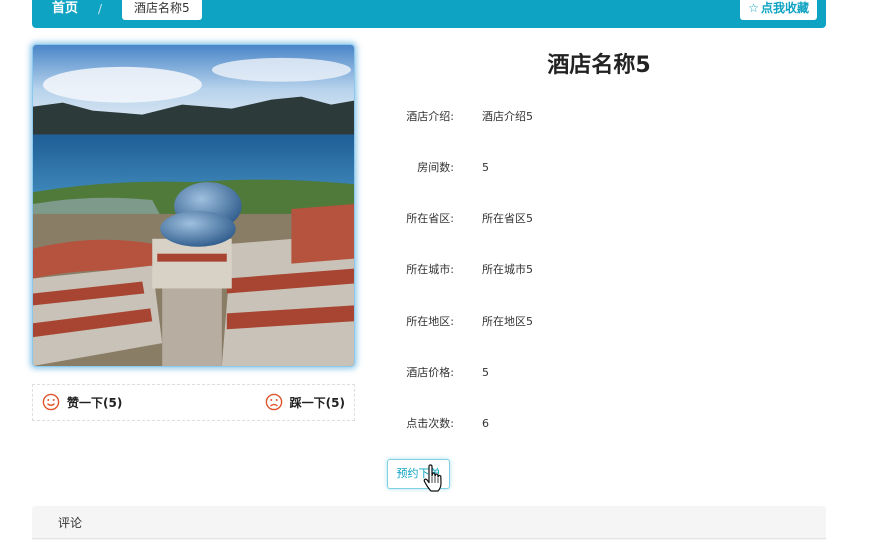  What do you see at coordinates (429, 538) in the screenshot?
I see `divider` at bounding box center [429, 538].